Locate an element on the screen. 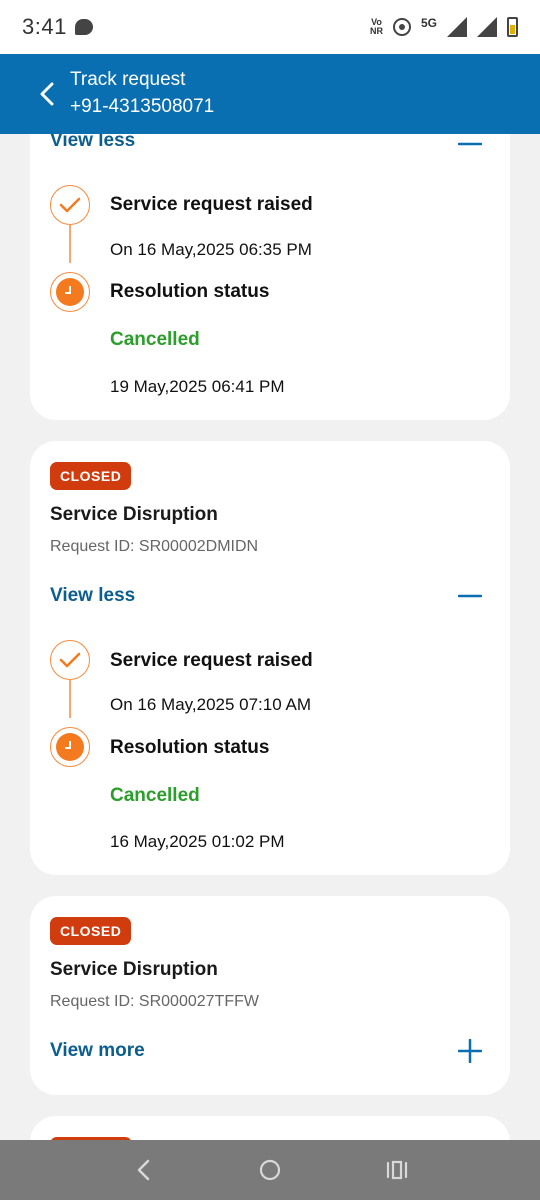  request-id: Request ID: SR00002DMIDN is located at coordinates (154, 546).